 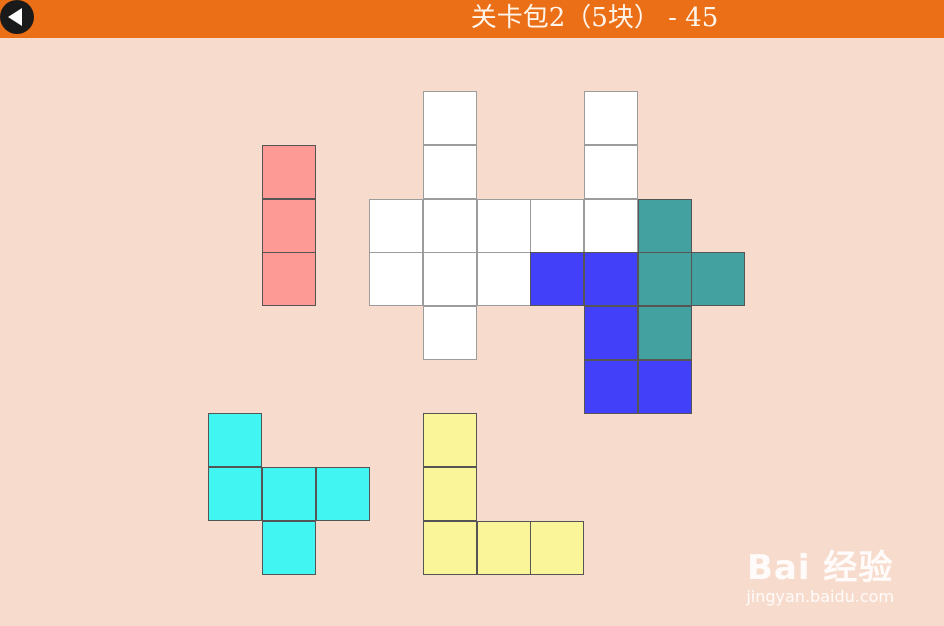 I want to click on watermark-url: jingyan.baidu.com, so click(x=820, y=596).